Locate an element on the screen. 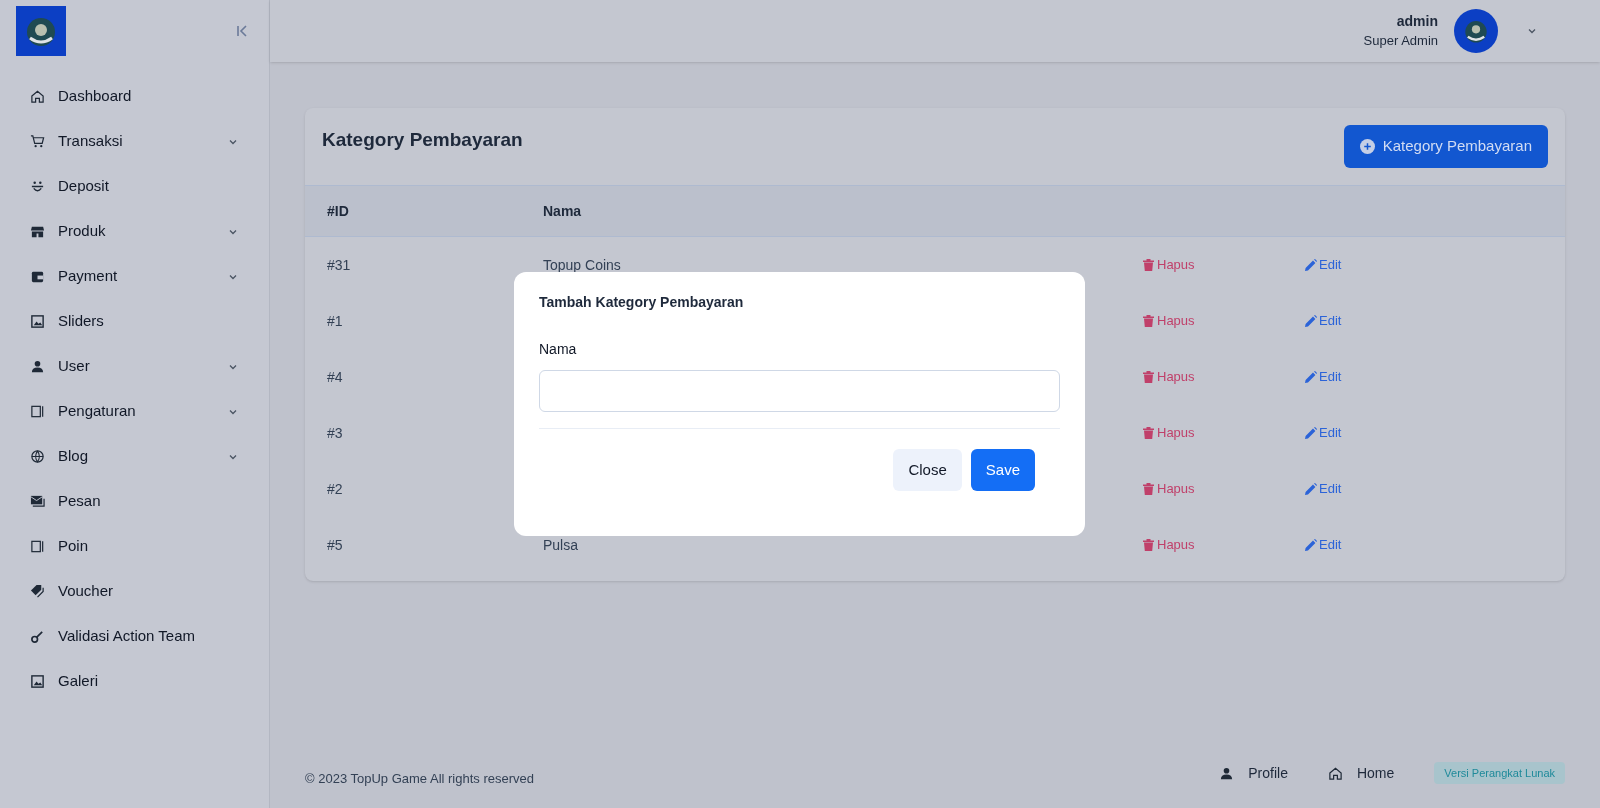  sidebar-item: Sliders is located at coordinates (81, 321).